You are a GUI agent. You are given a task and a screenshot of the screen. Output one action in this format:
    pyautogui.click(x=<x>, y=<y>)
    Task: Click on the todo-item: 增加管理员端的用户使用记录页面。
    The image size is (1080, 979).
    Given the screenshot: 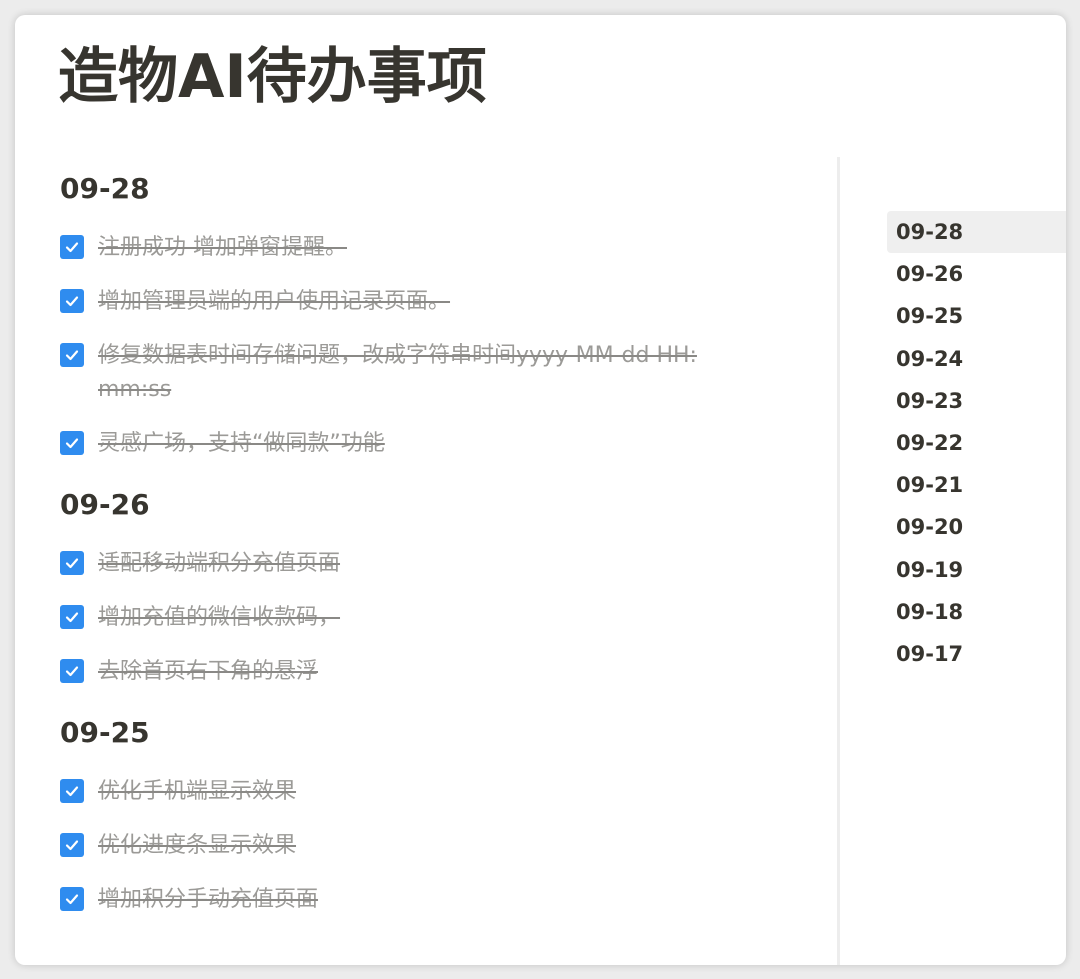 What is the action you would take?
    pyautogui.click(x=420, y=302)
    